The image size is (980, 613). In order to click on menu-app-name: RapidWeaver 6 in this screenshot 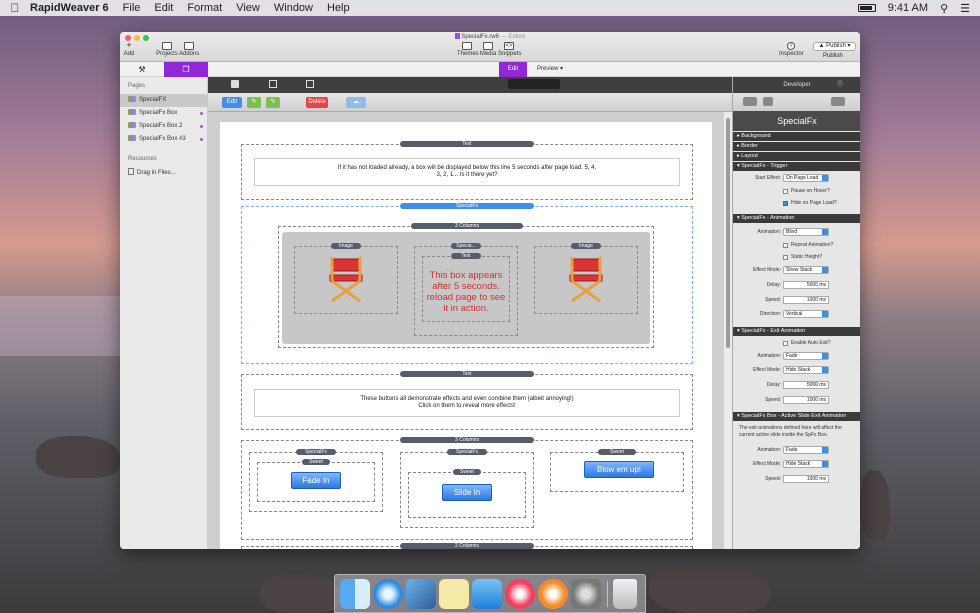, I will do `click(69, 8)`.